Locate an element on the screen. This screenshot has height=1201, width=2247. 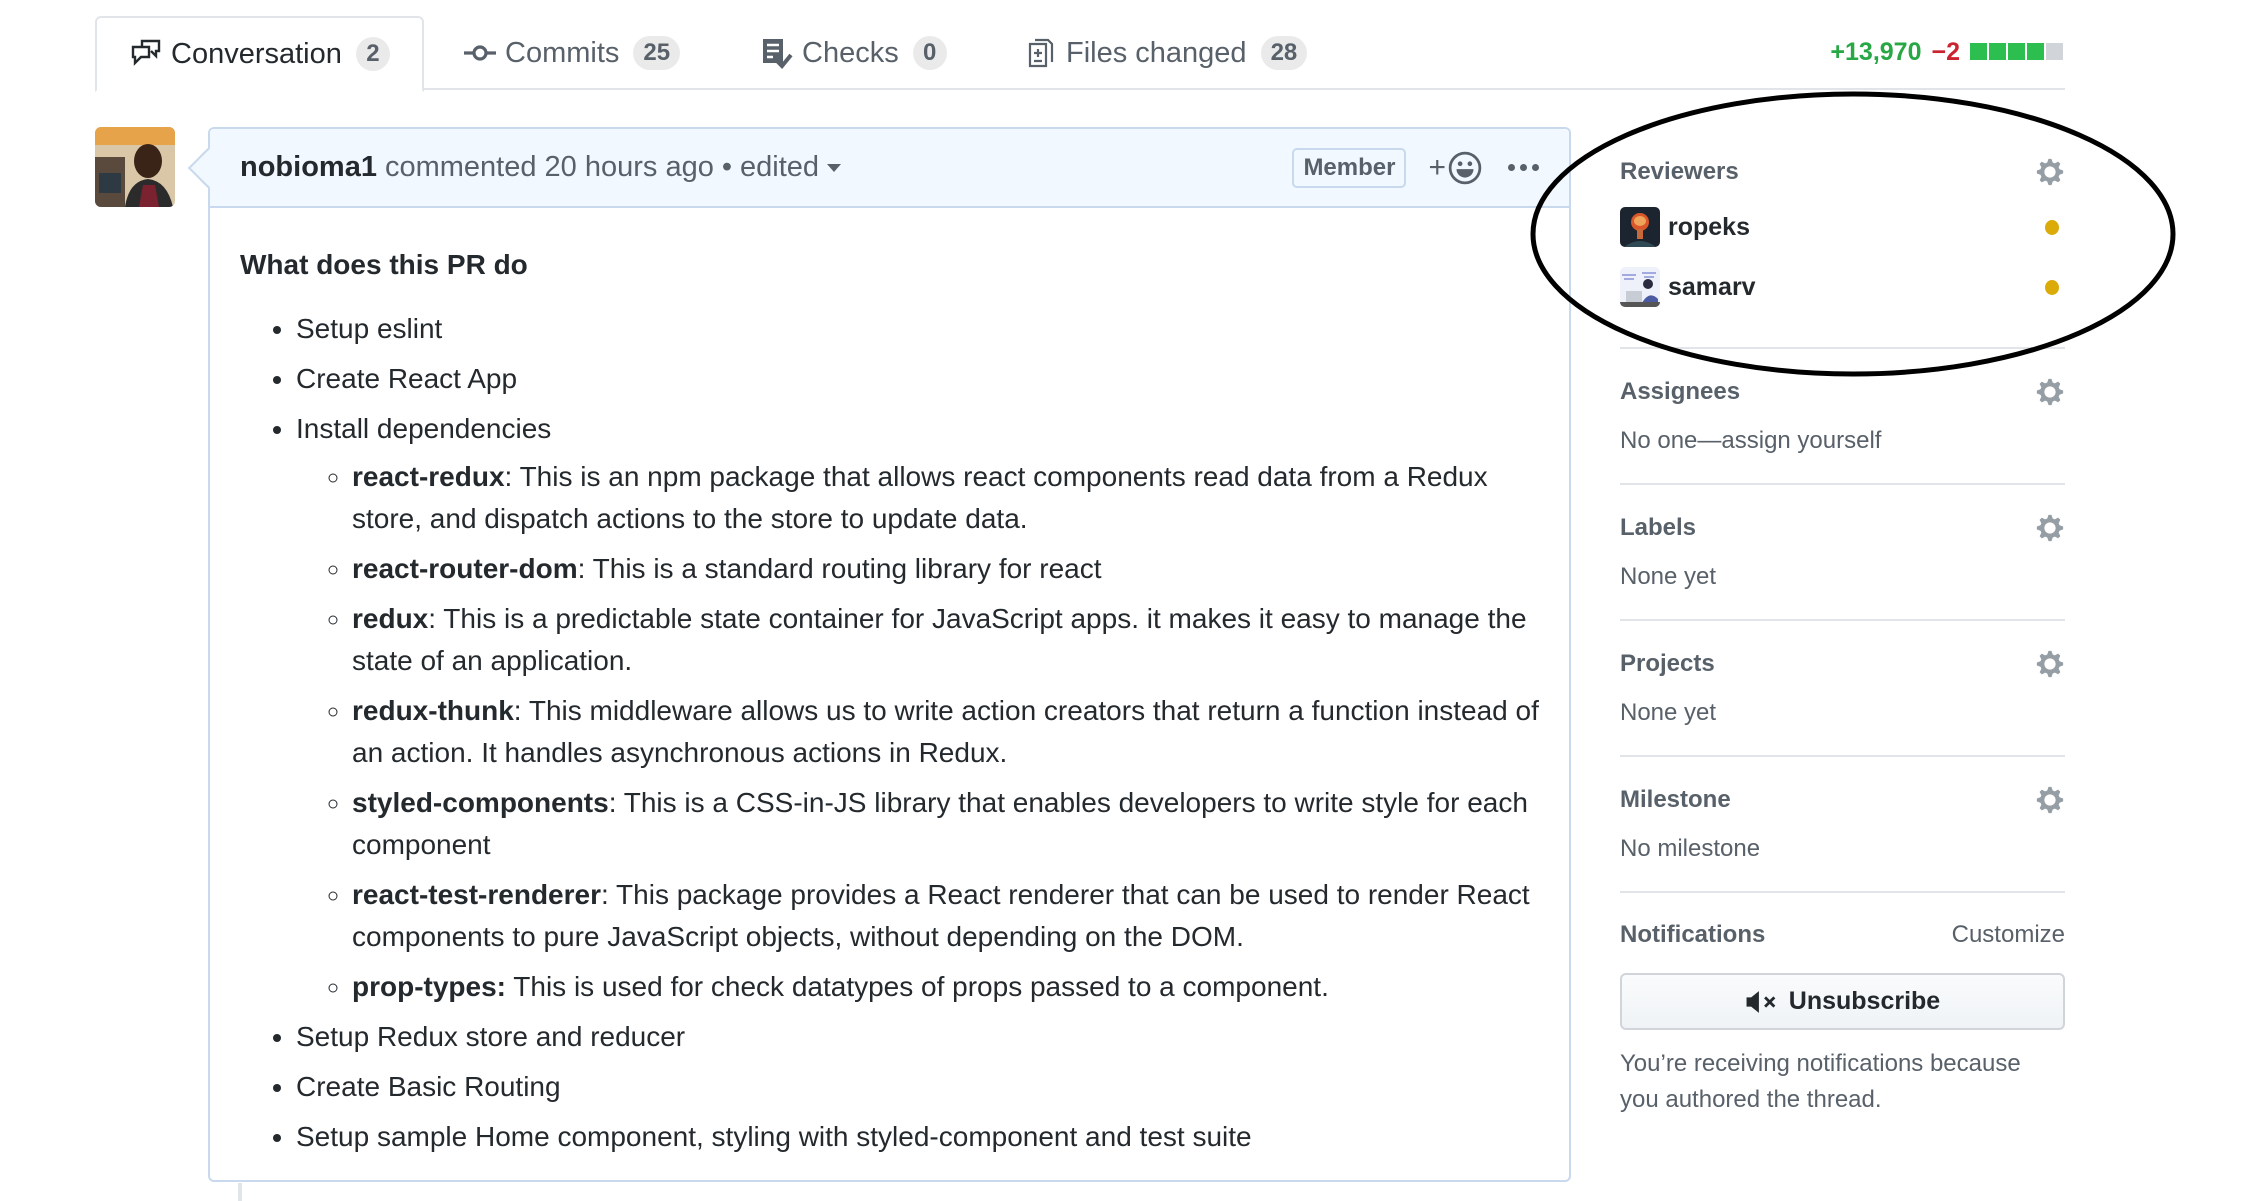
author-avatar is located at coordinates (135, 167).